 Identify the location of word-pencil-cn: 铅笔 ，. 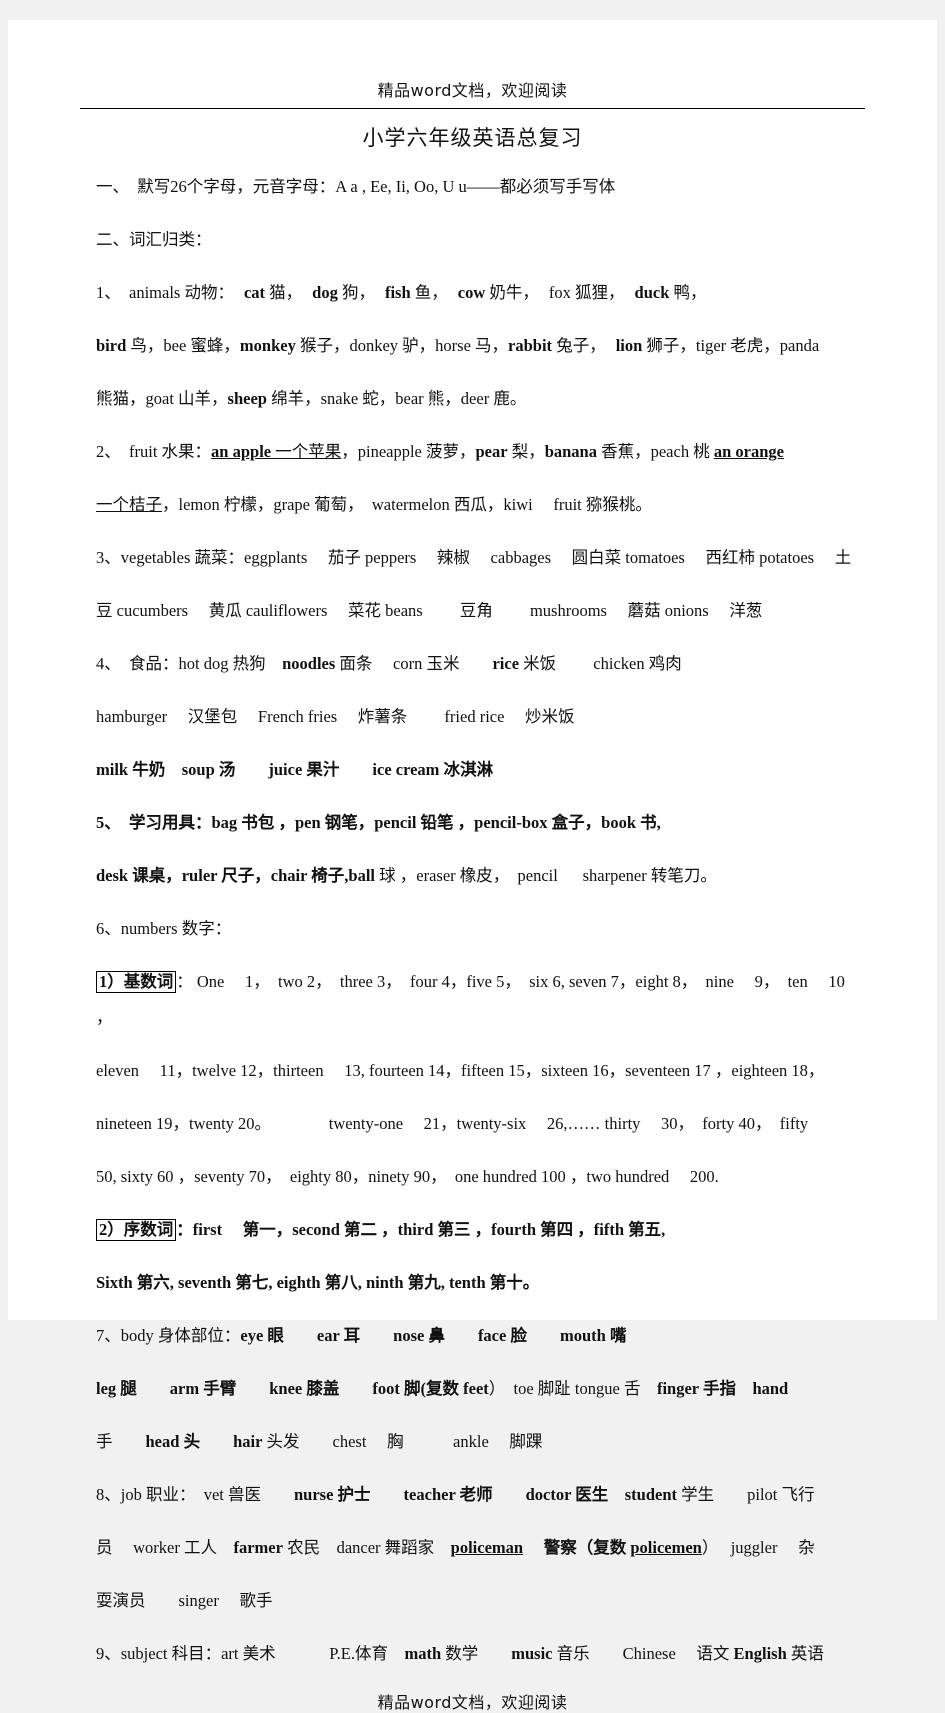
(445, 822).